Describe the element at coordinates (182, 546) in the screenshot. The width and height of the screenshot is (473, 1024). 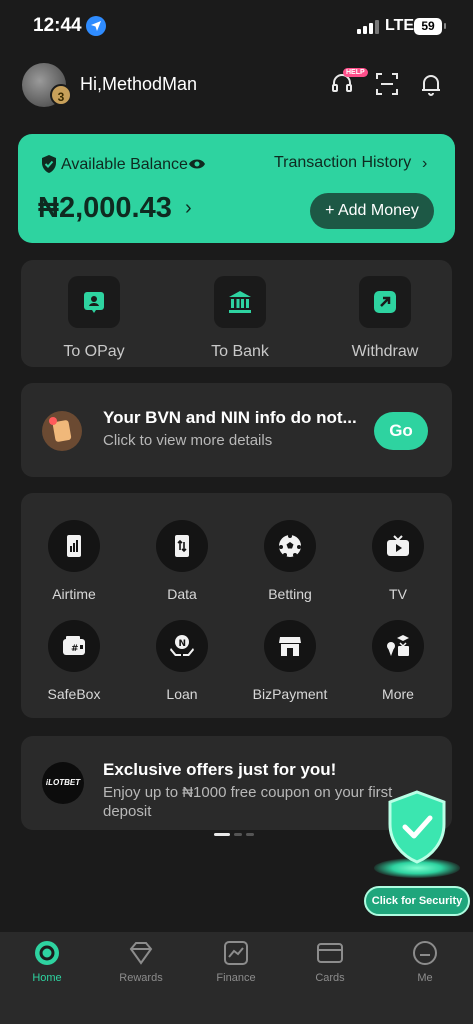
I see `data-icon` at that location.